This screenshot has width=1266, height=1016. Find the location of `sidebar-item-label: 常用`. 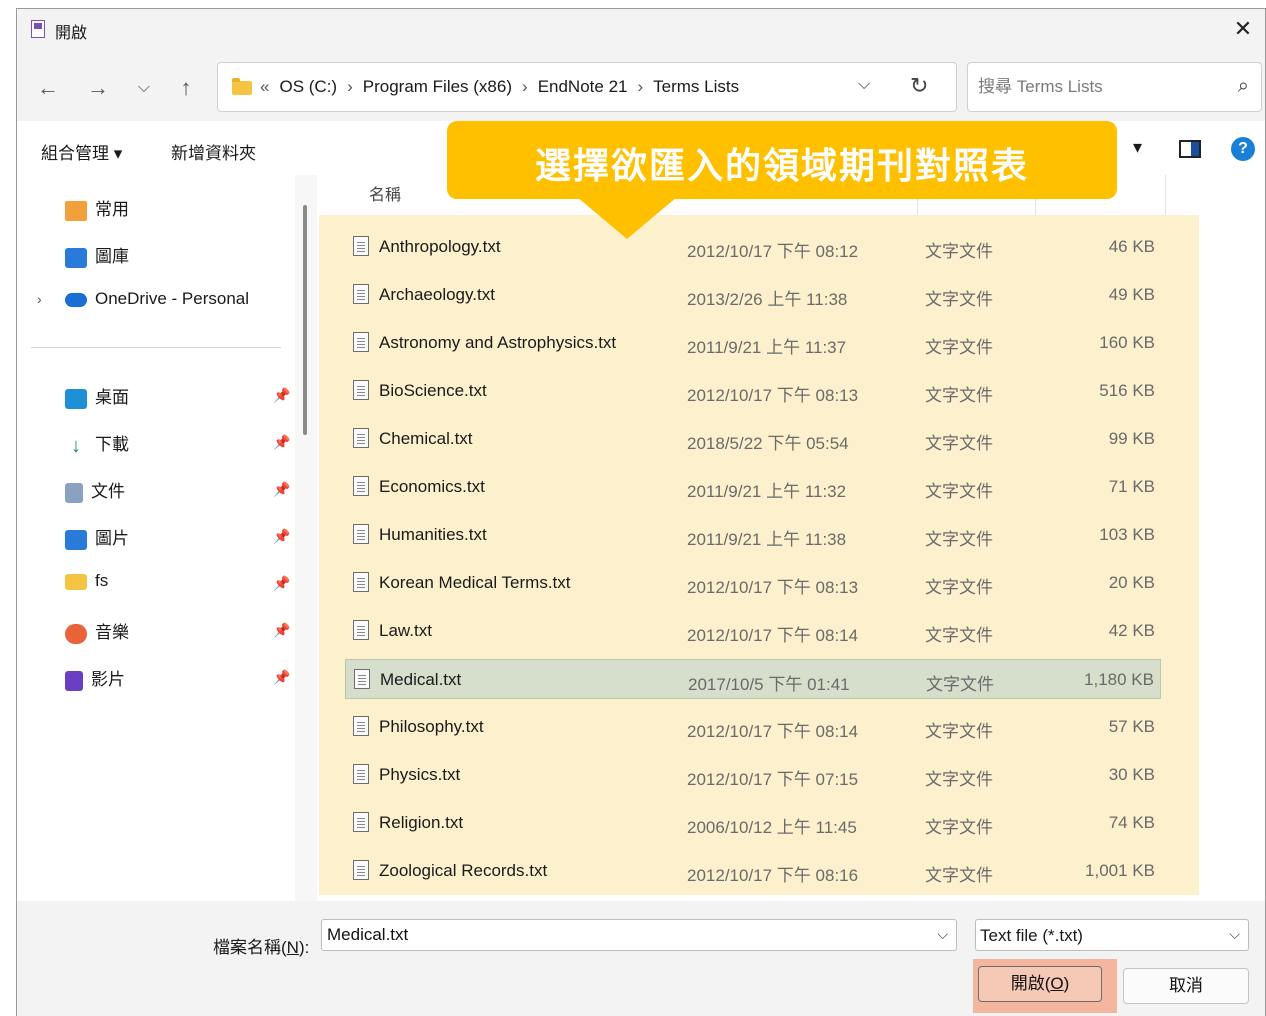

sidebar-item-label: 常用 is located at coordinates (112, 209).